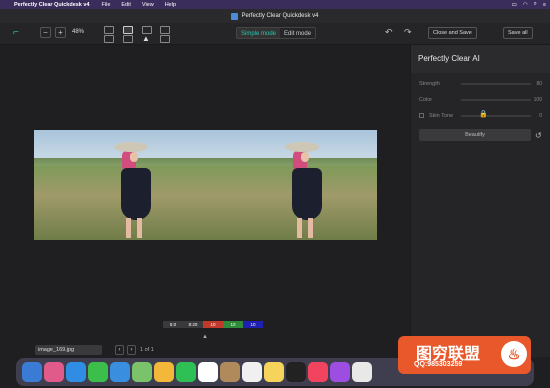 The image size is (550, 388). Describe the element at coordinates (529, 4) in the screenshot. I see `menu-status-icons: ▭ ◠ ⌕ ≡` at that location.